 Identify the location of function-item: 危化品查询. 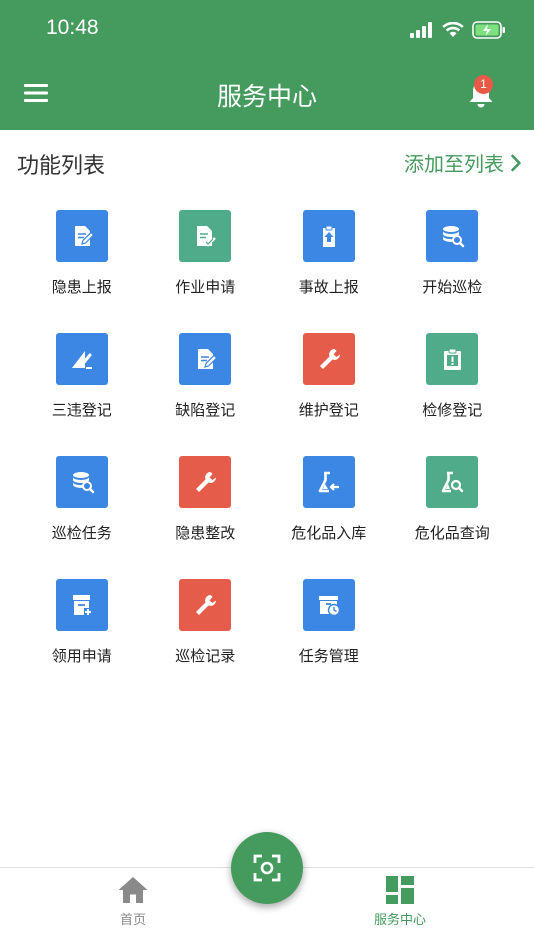
(453, 517).